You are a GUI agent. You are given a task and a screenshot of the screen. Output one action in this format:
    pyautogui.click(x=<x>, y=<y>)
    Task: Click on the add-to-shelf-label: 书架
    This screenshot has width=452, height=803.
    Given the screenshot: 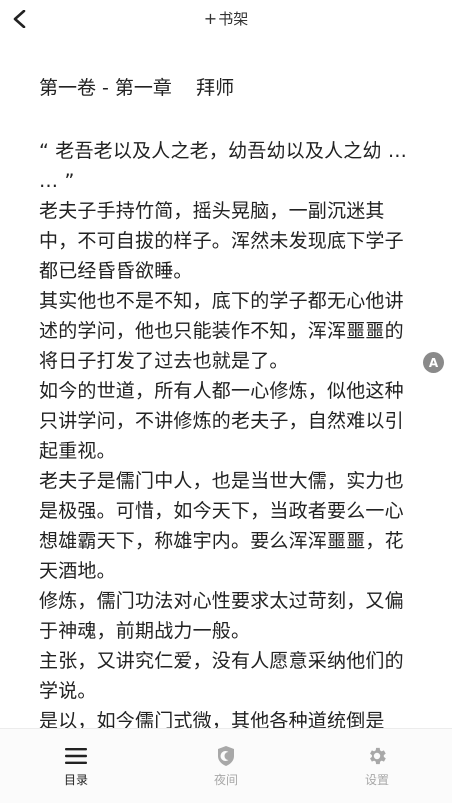 What is the action you would take?
    pyautogui.click(x=233, y=19)
    